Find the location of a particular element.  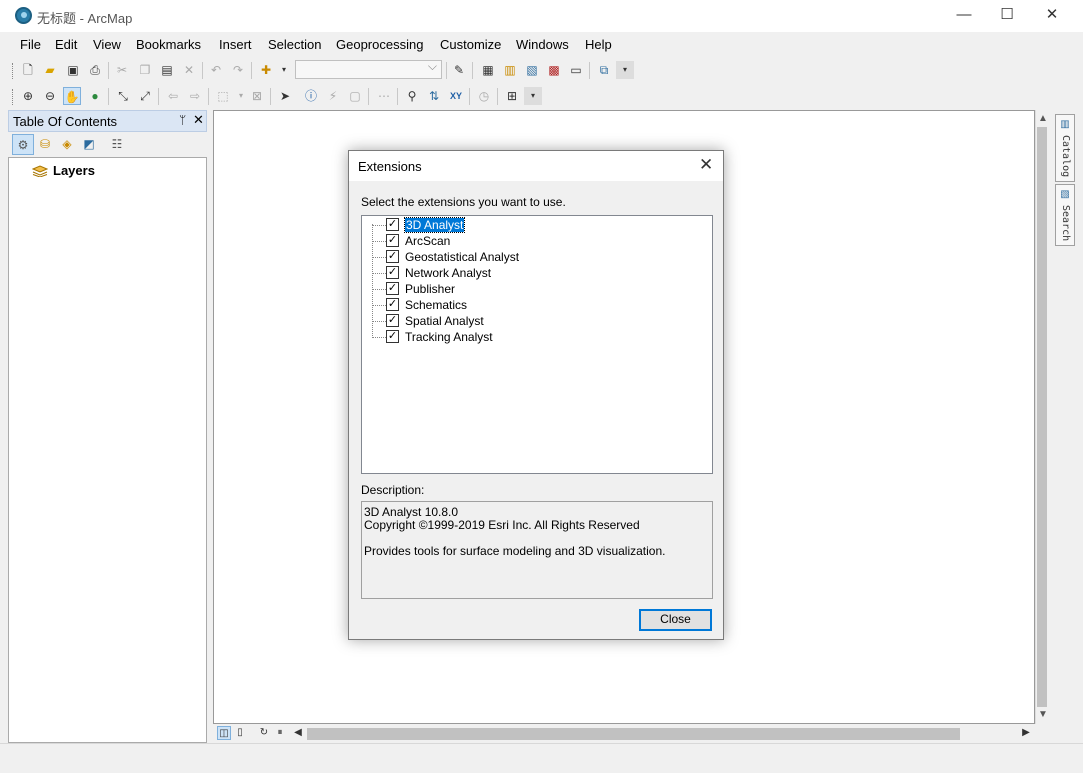

minimize-button: — is located at coordinates (964, 16).